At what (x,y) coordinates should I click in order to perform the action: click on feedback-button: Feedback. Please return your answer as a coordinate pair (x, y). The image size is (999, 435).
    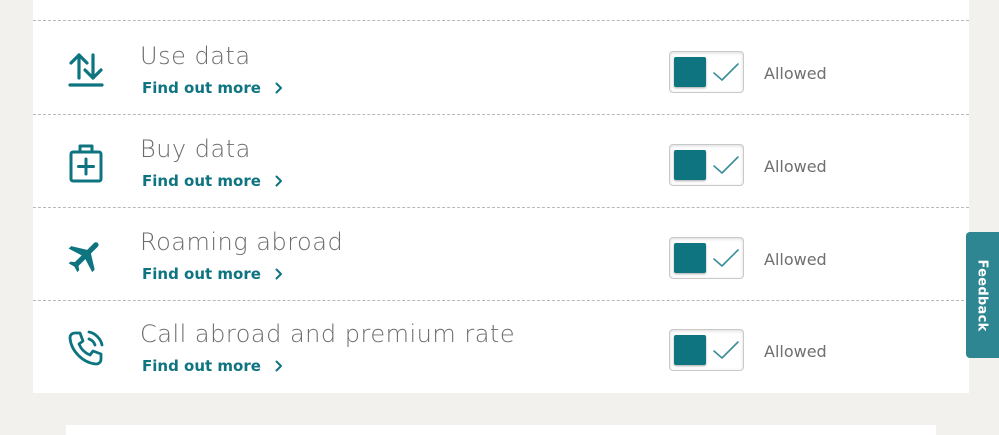
    Looking at the image, I should click on (982, 295).